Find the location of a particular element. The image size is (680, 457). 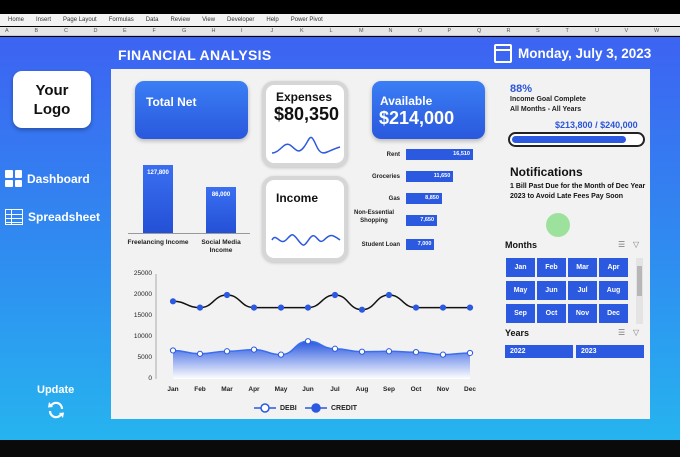

series-credit-point-nov is located at coordinates (443, 307).